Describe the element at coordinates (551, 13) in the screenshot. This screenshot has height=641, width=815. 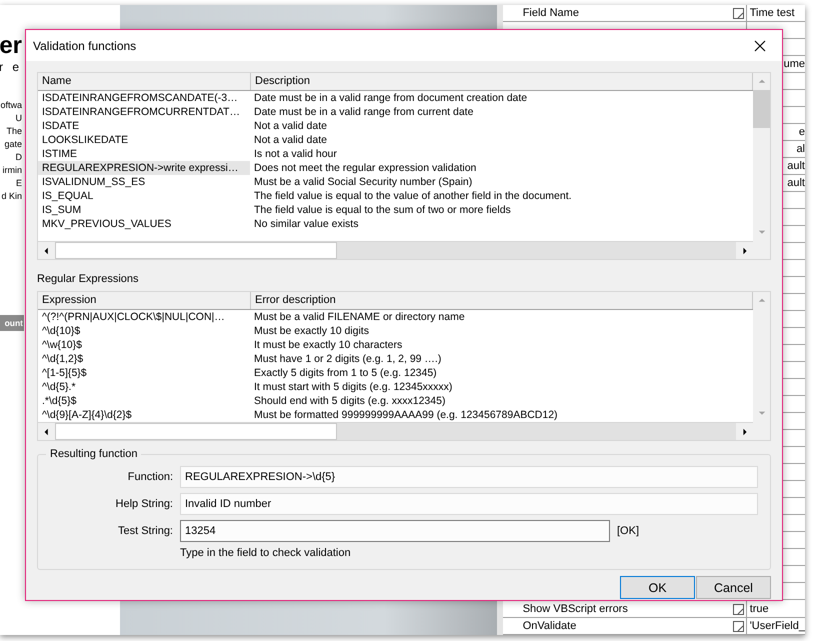
I see `property-name: Field Name` at that location.